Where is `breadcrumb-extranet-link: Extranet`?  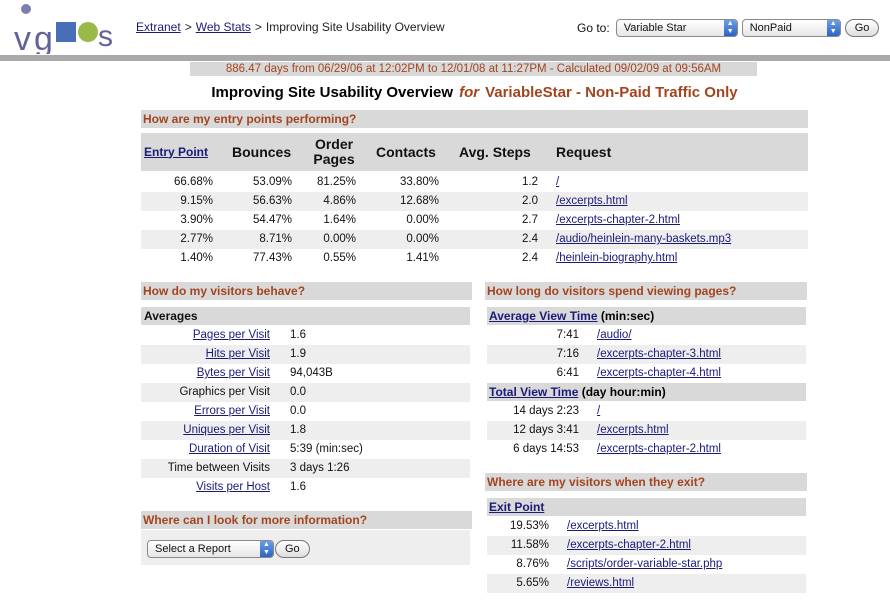
breadcrumb-extranet-link: Extranet is located at coordinates (158, 27).